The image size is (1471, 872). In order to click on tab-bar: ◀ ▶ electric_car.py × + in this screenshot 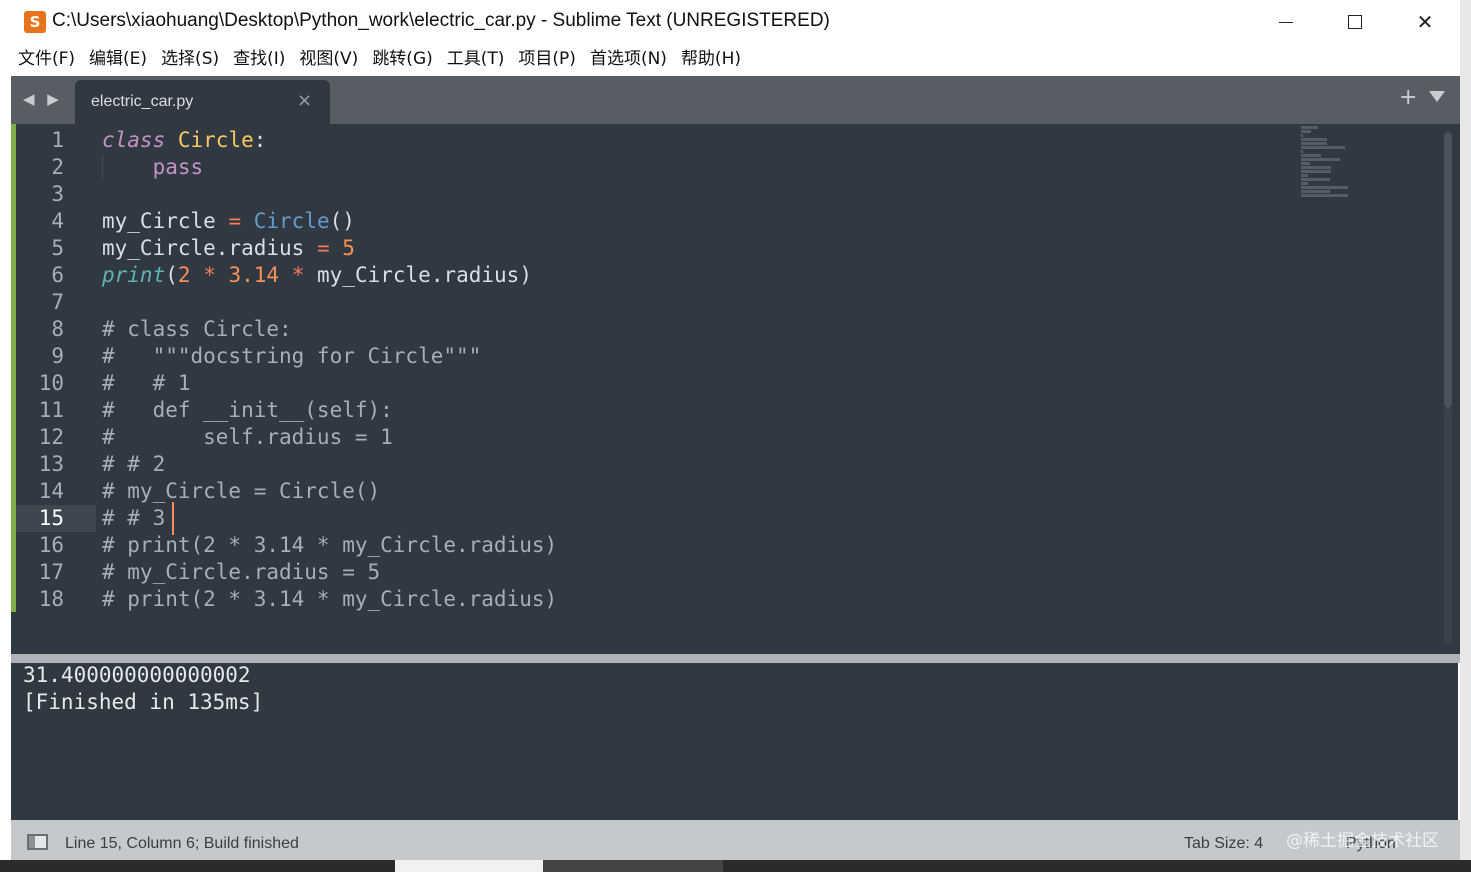, I will do `click(735, 100)`.